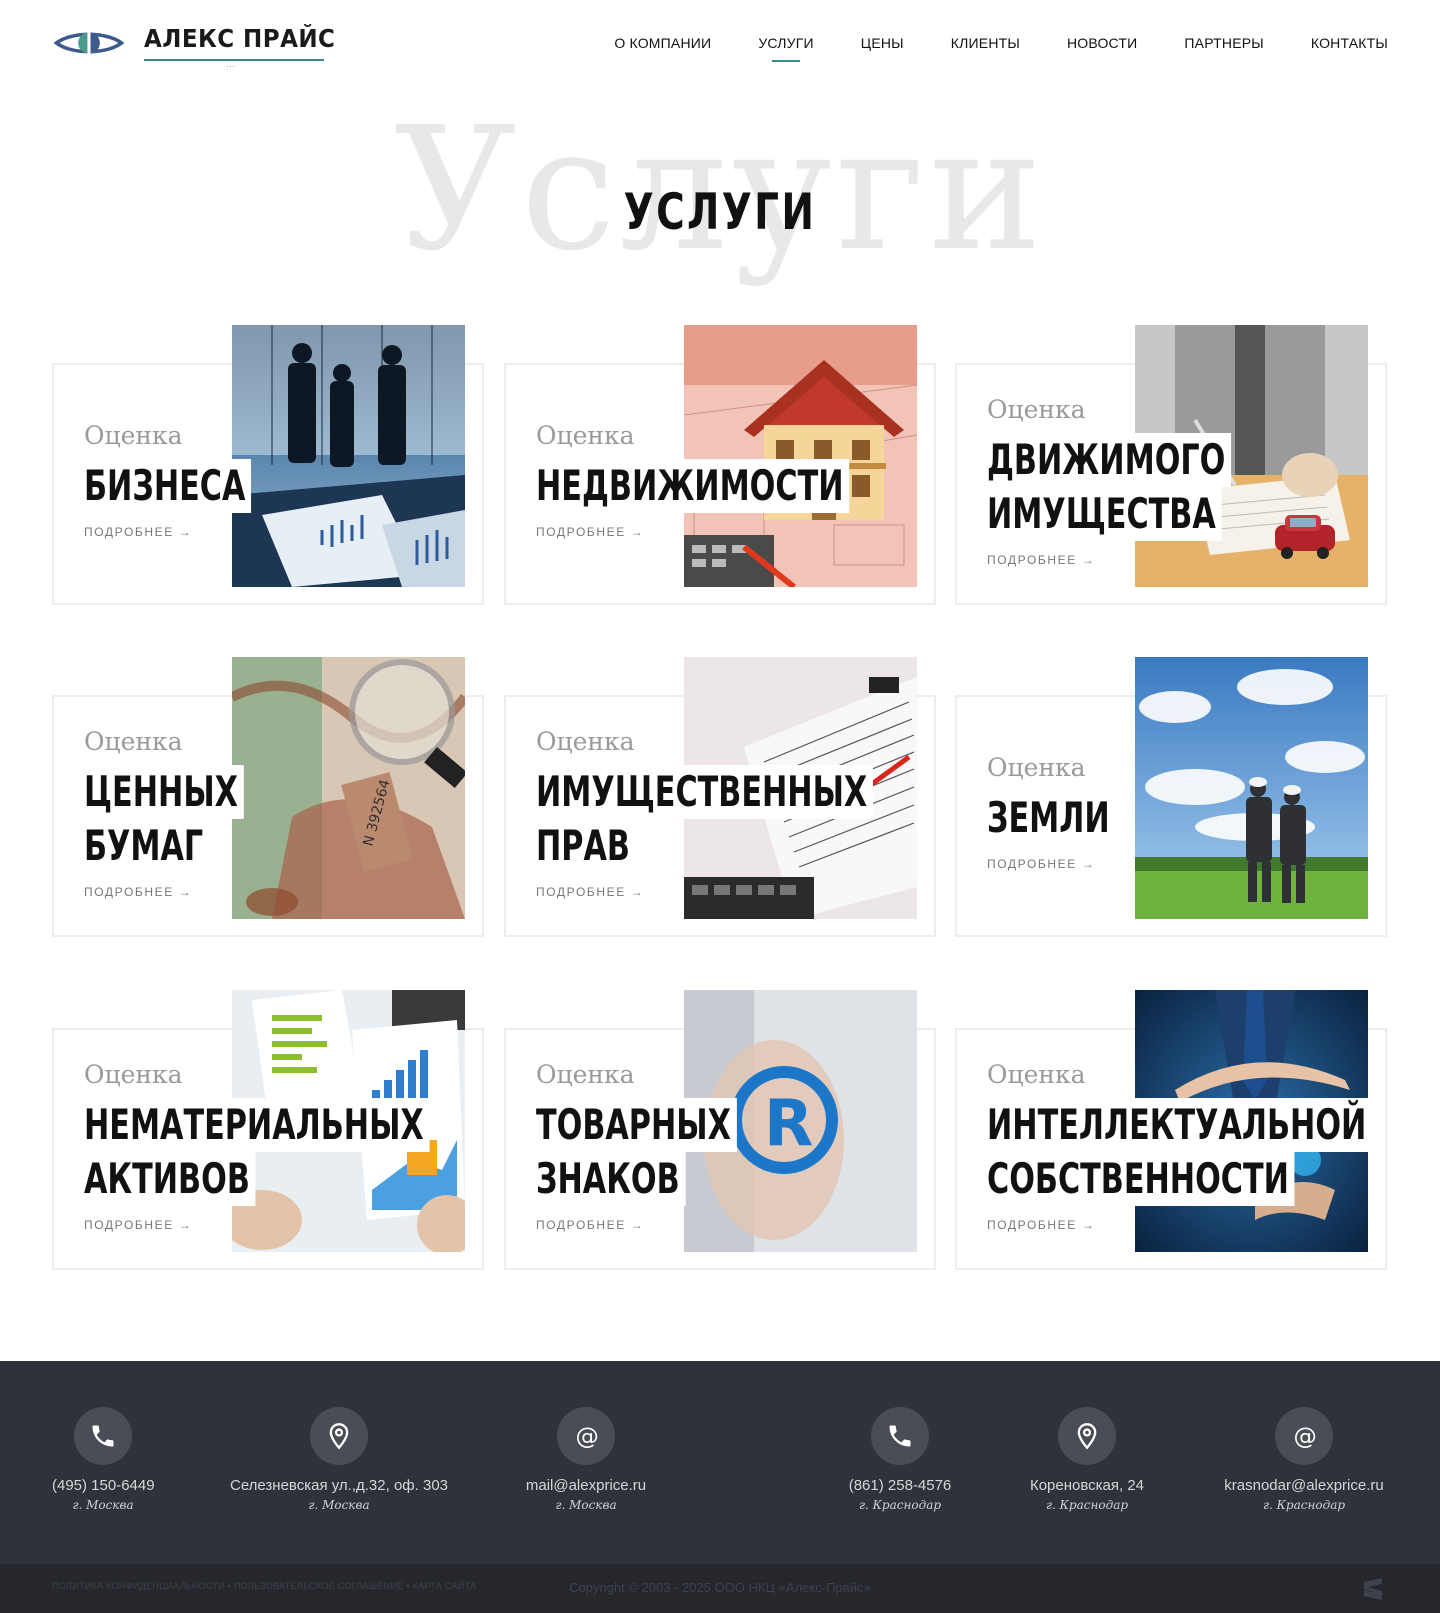  I want to click on service-card-property-rights: Оценка ИМУЩЕСТВЕННЫХ ПРАВ ПОДРОБНЕЕ →, so click(720, 797).